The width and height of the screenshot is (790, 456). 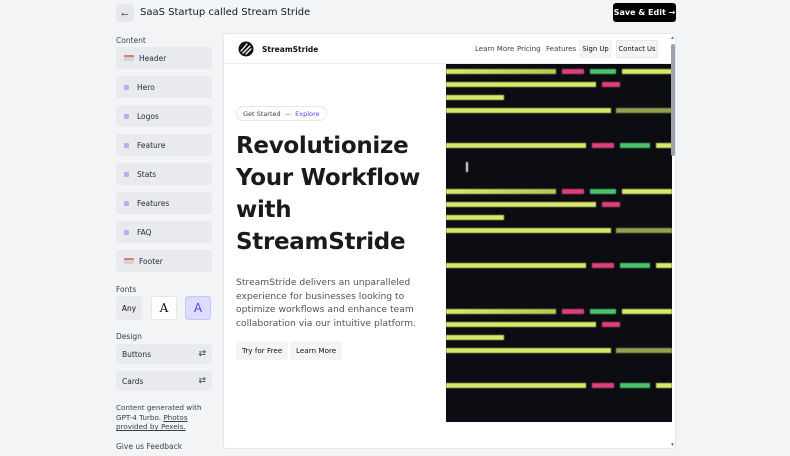 What do you see at coordinates (164, 261) in the screenshot?
I see `section-item-footer: Footer` at bounding box center [164, 261].